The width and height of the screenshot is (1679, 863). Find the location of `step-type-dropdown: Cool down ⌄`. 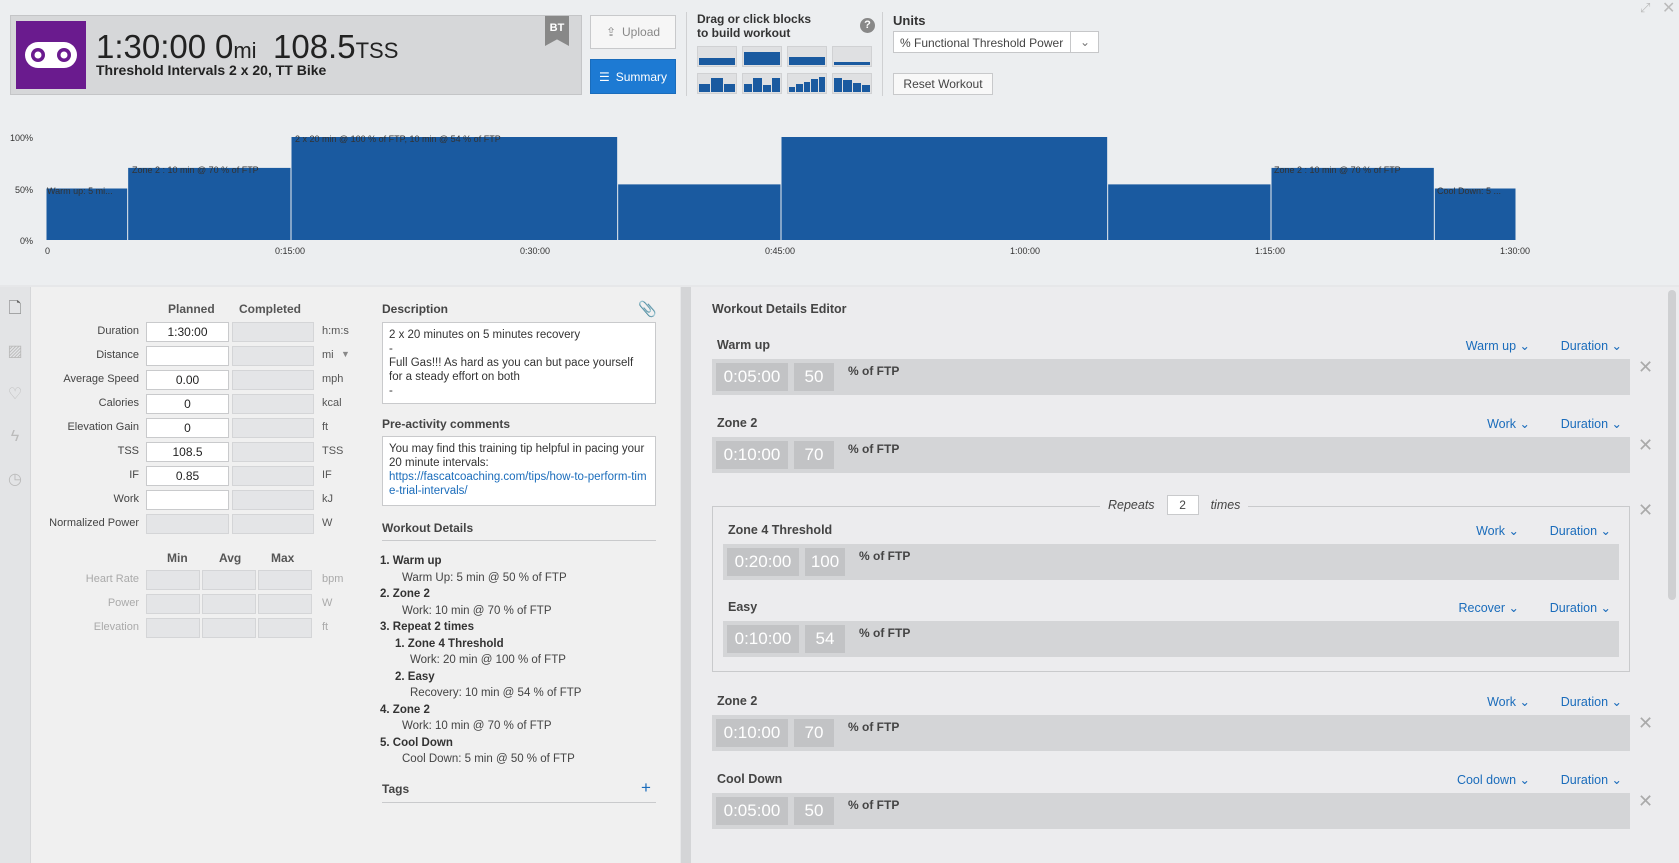

step-type-dropdown: Cool down ⌄ is located at coordinates (1460, 779).